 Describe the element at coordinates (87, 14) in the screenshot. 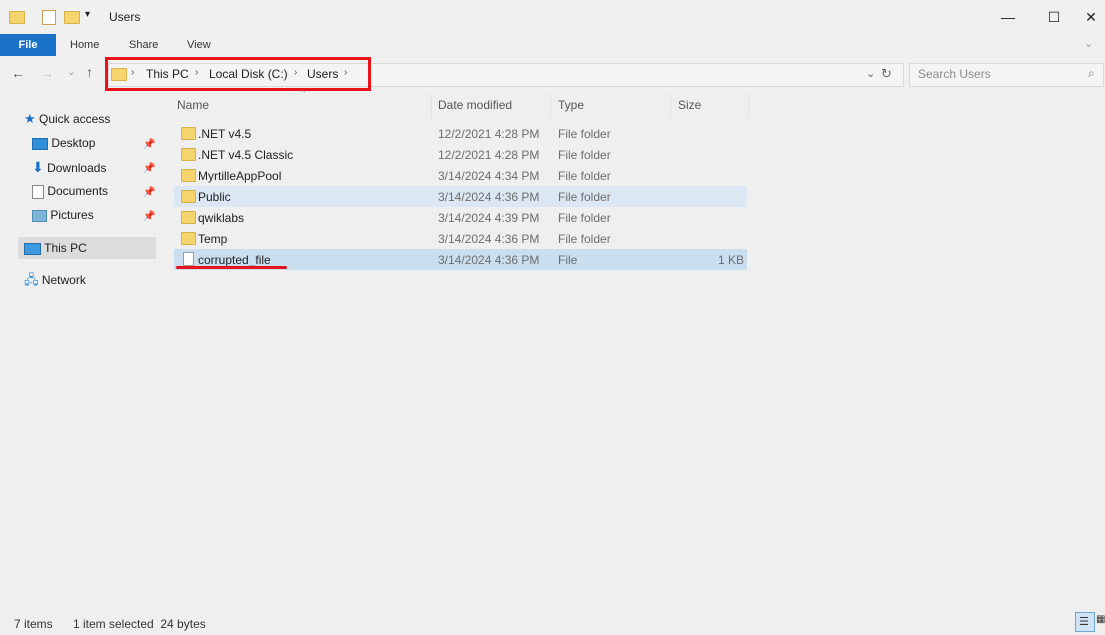

I see `customize-toolbar-icon: ▾` at that location.